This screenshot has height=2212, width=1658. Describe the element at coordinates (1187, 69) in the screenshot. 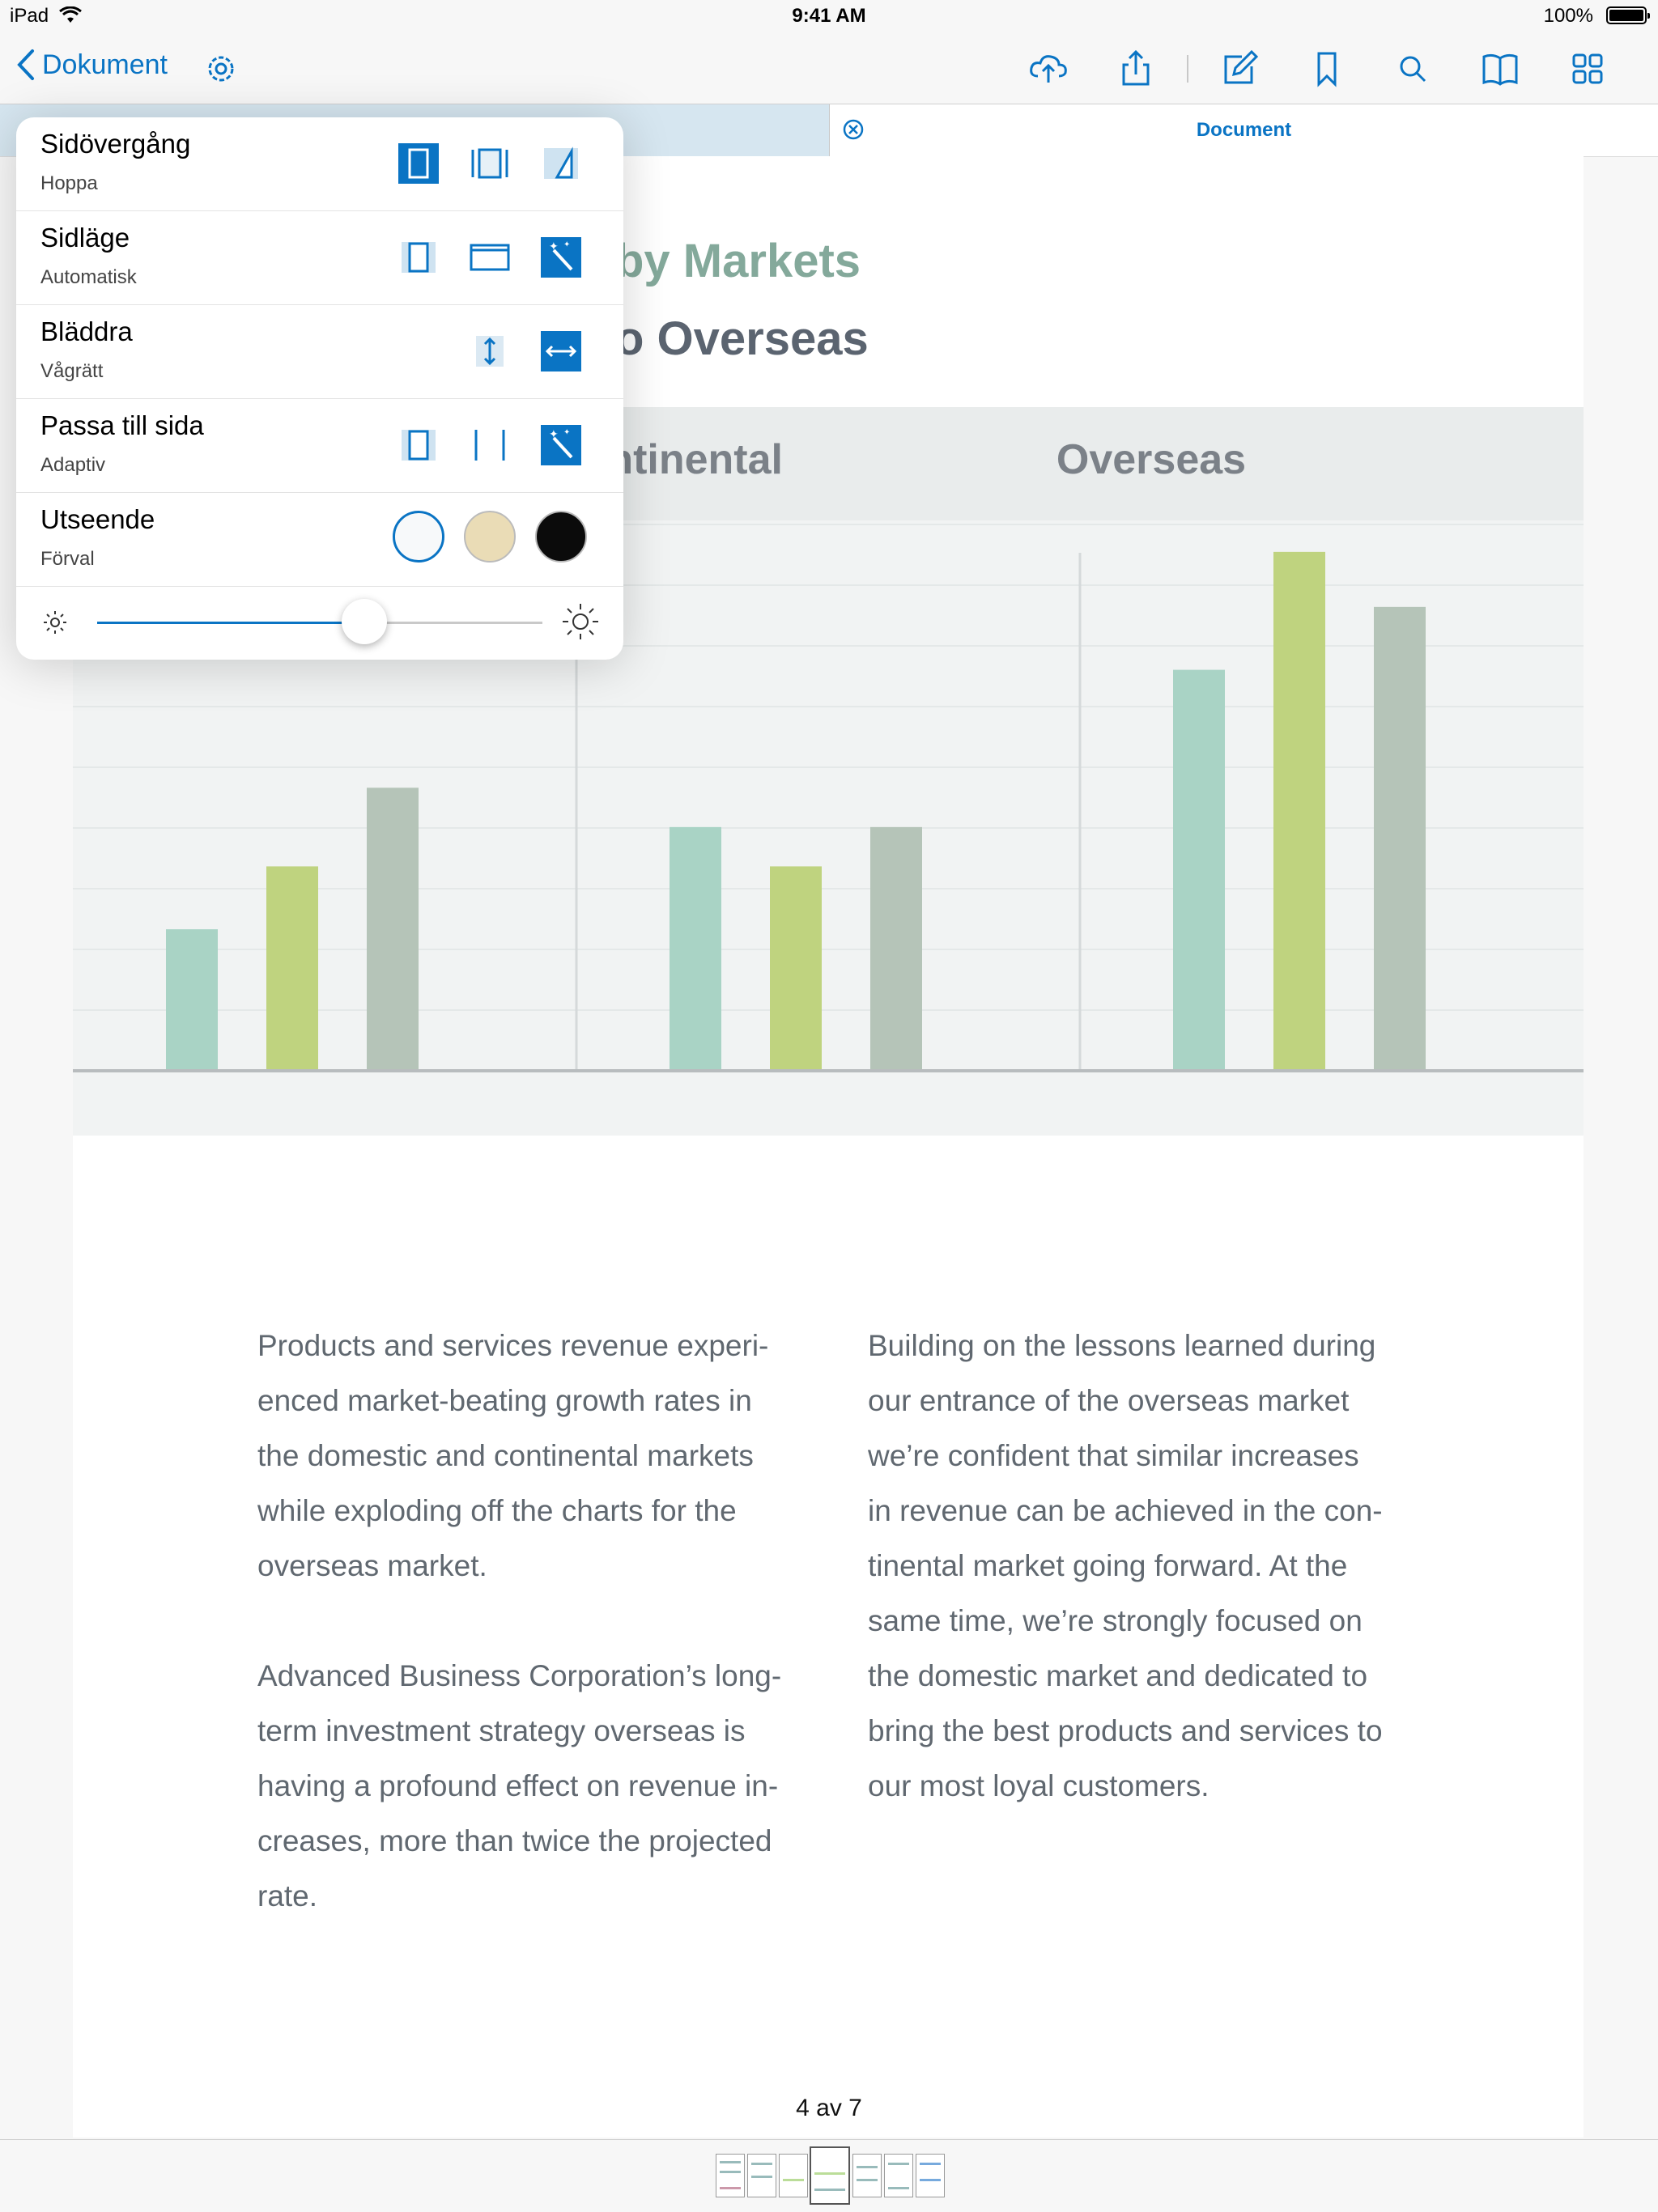

I see `toolbar-separator` at that location.